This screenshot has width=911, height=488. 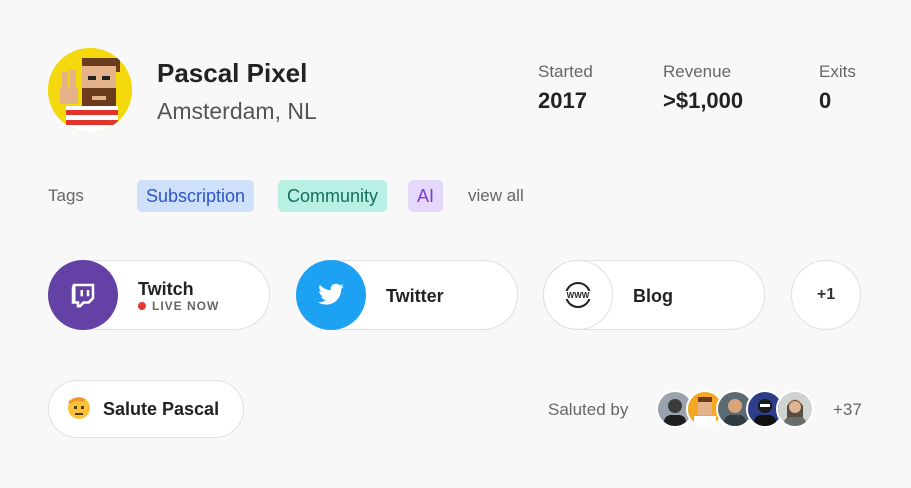 What do you see at coordinates (426, 196) in the screenshot?
I see `tag-ai: AI` at bounding box center [426, 196].